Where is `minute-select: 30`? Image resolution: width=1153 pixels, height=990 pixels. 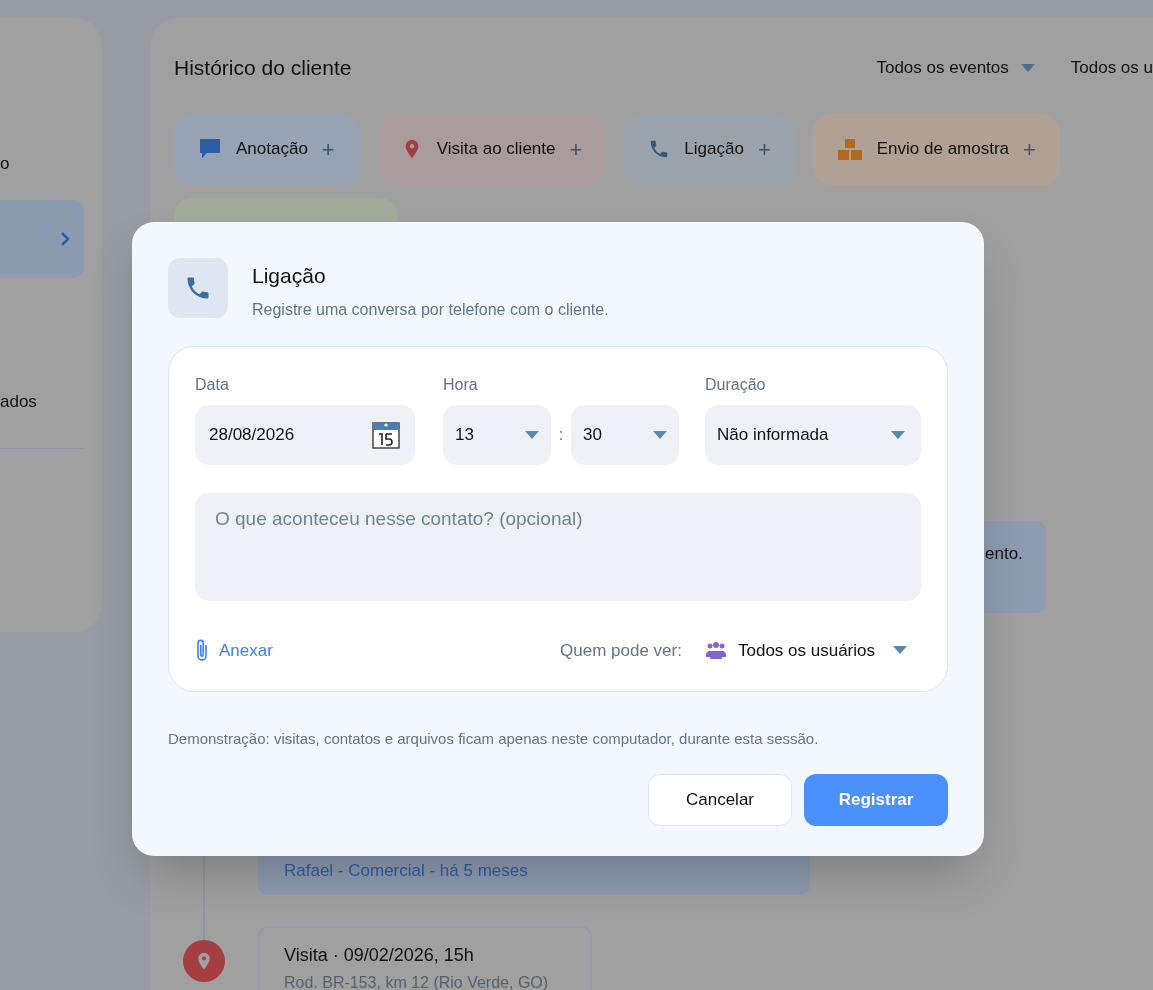 minute-select: 30 is located at coordinates (625, 434).